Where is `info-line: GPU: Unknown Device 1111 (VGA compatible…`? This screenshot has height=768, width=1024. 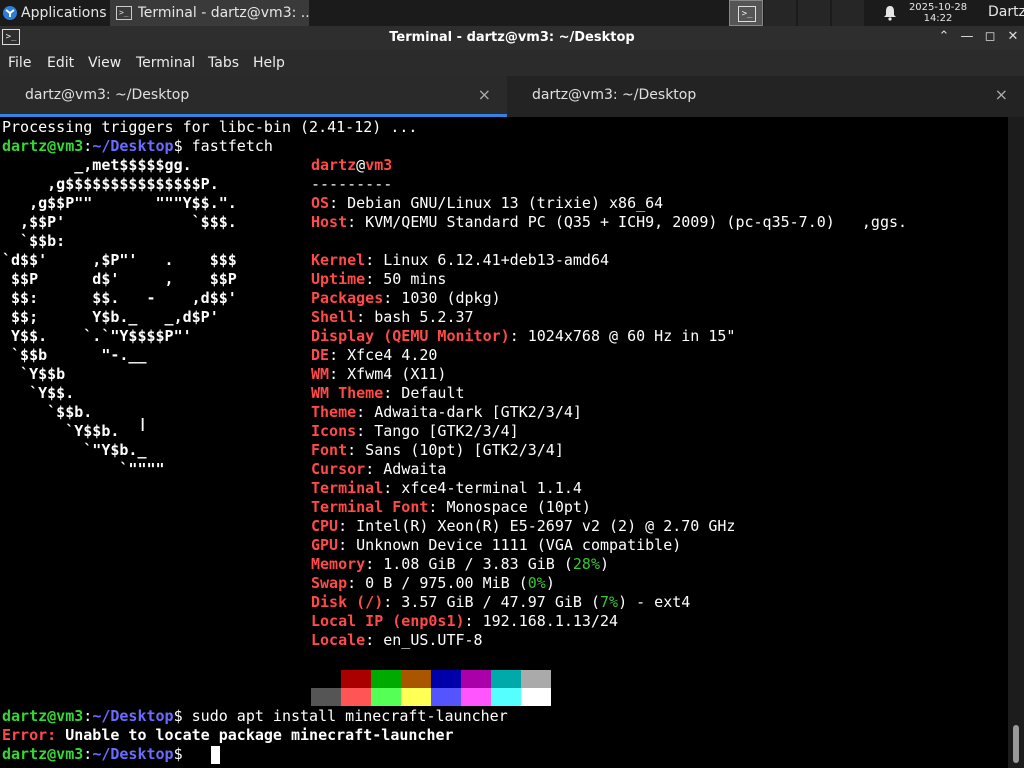 info-line: GPU: Unknown Device 1111 (VGA compatible… is located at coordinates (496, 545).